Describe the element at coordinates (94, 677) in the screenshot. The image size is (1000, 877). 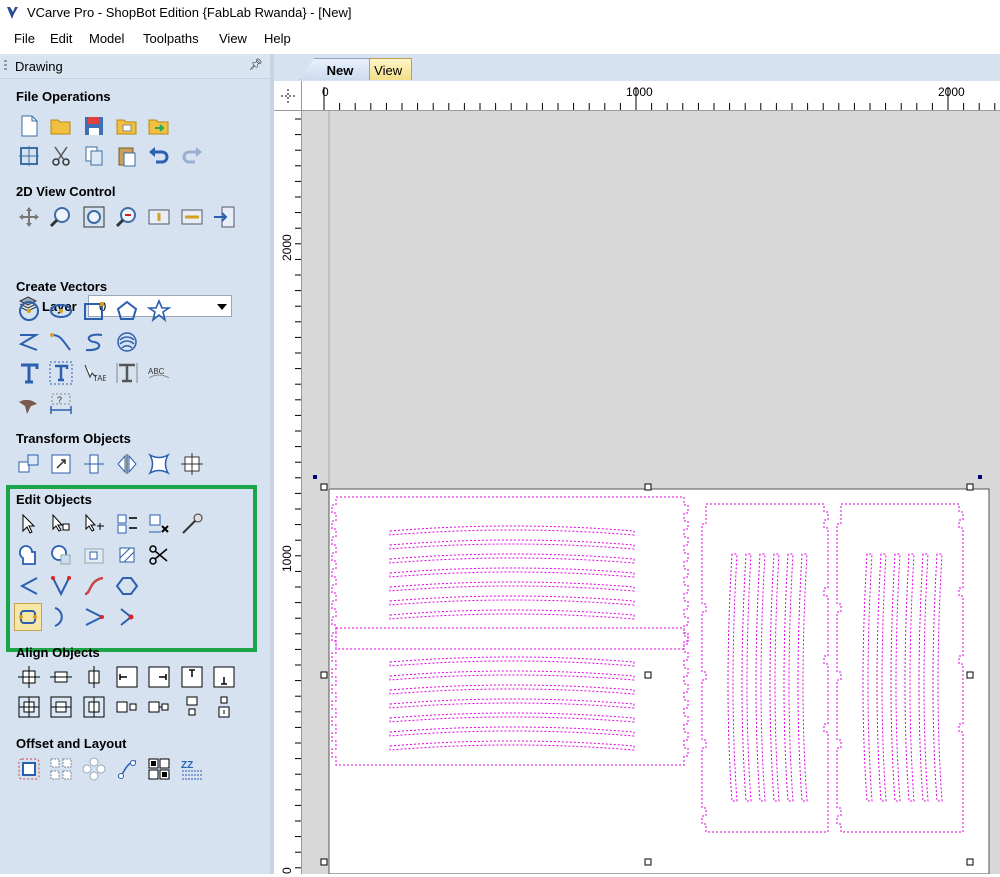
I see `align-vertical-center-icon` at that location.